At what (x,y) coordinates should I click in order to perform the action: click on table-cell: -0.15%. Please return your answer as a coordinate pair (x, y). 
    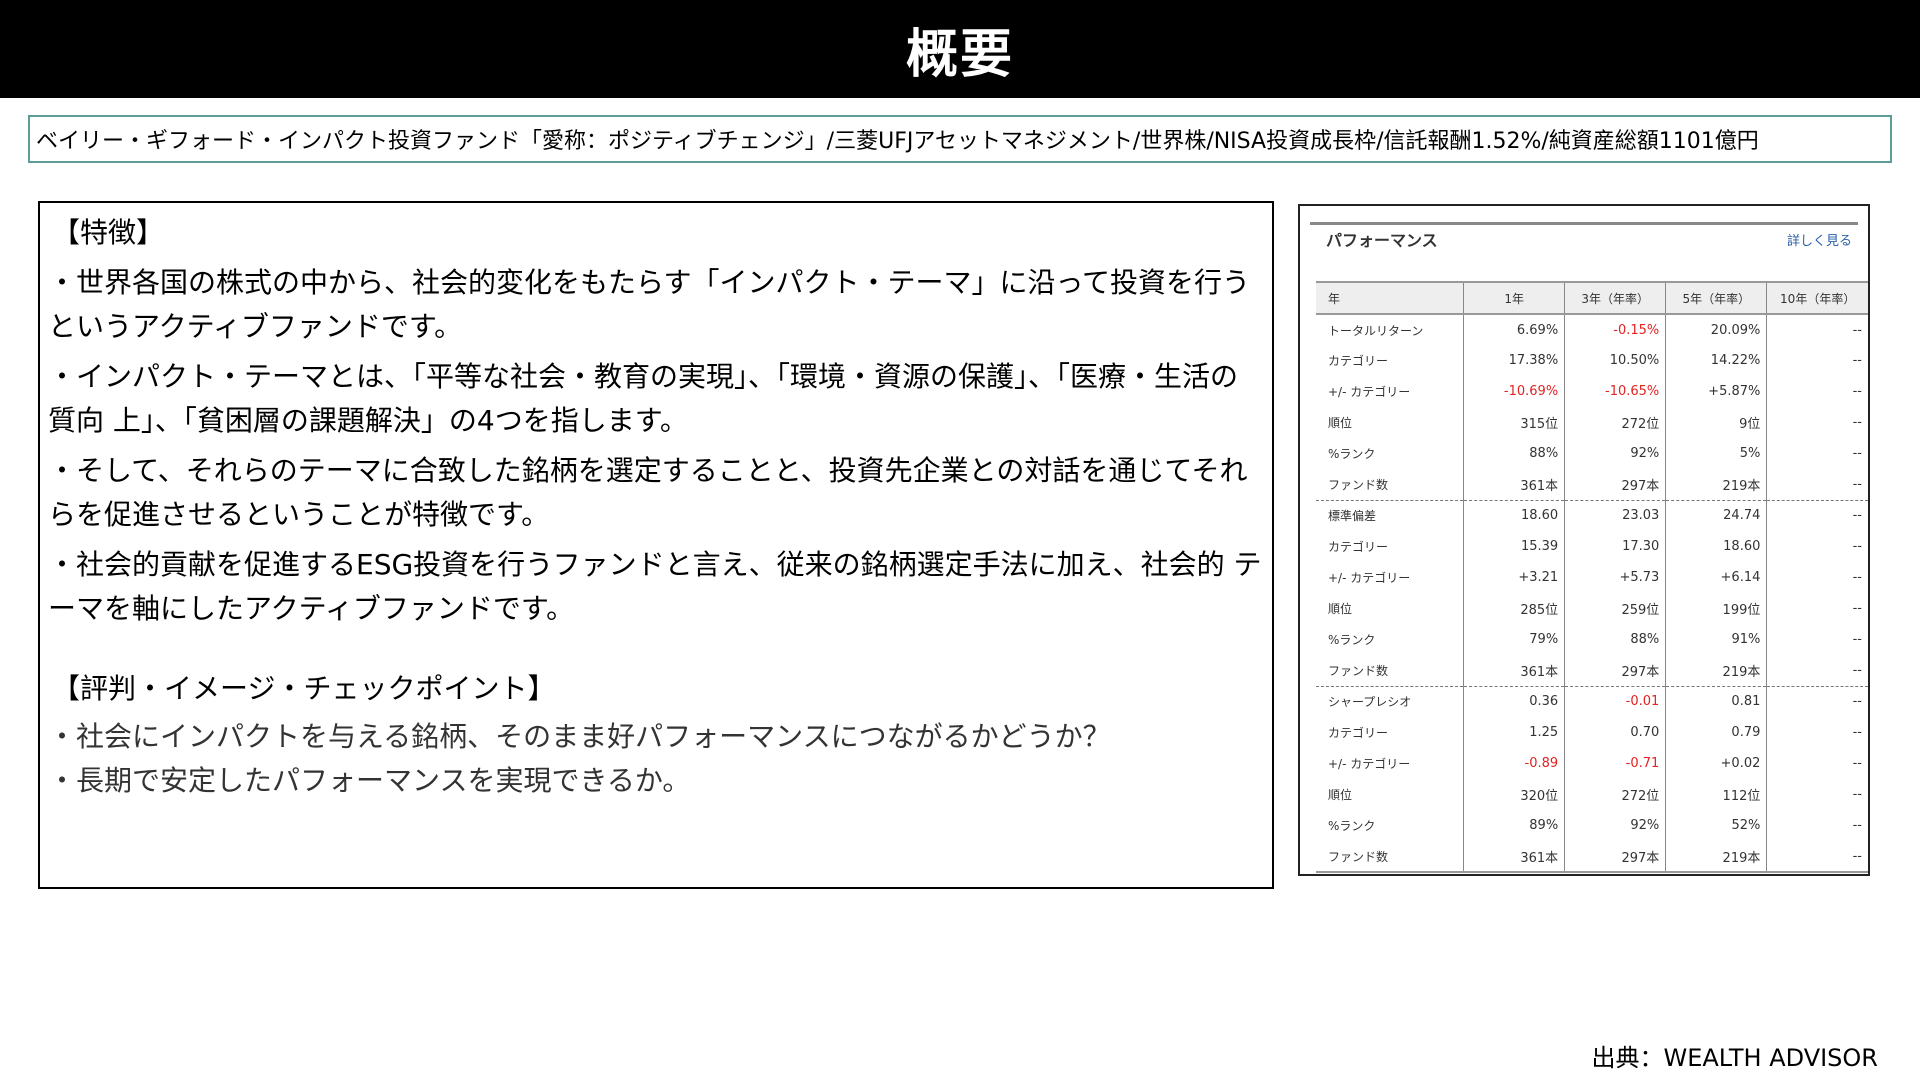
    Looking at the image, I should click on (1615, 329).